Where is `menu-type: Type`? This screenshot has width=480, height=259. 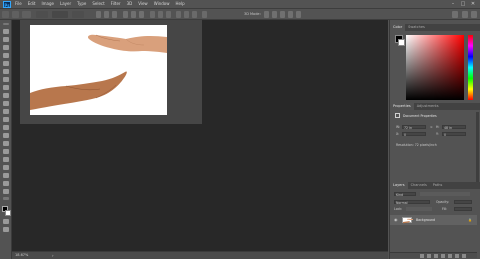 menu-type: Type is located at coordinates (81, 4).